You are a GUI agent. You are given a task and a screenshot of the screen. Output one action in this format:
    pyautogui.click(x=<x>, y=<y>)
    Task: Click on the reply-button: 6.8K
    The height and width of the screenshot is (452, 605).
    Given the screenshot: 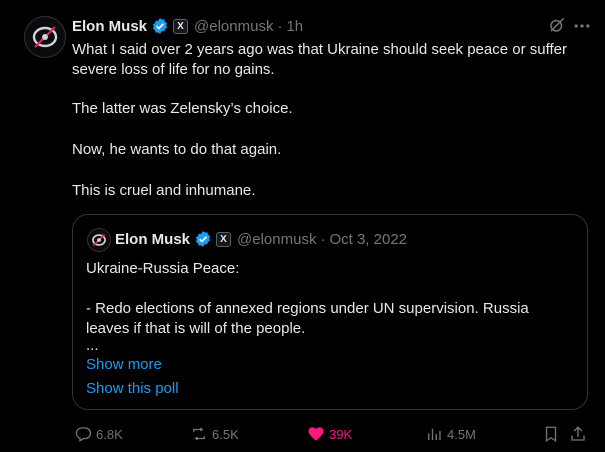 What is the action you would take?
    pyautogui.click(x=98, y=434)
    